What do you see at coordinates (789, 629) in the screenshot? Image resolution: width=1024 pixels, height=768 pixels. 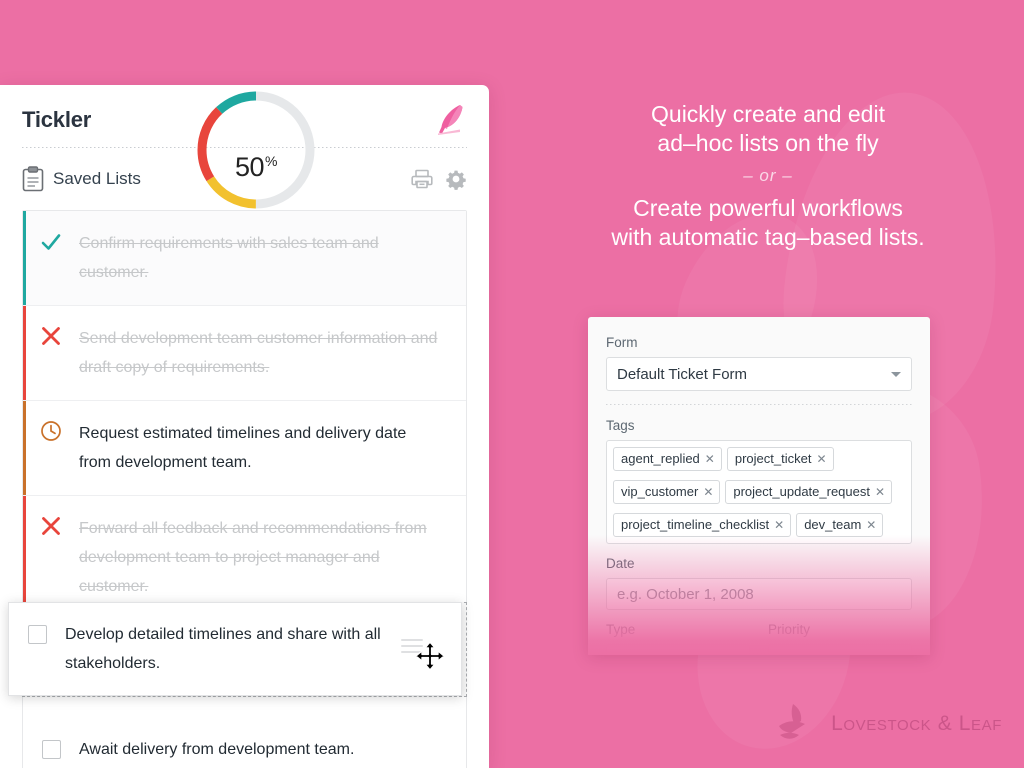 I see `priority-field-label: Priority` at bounding box center [789, 629].